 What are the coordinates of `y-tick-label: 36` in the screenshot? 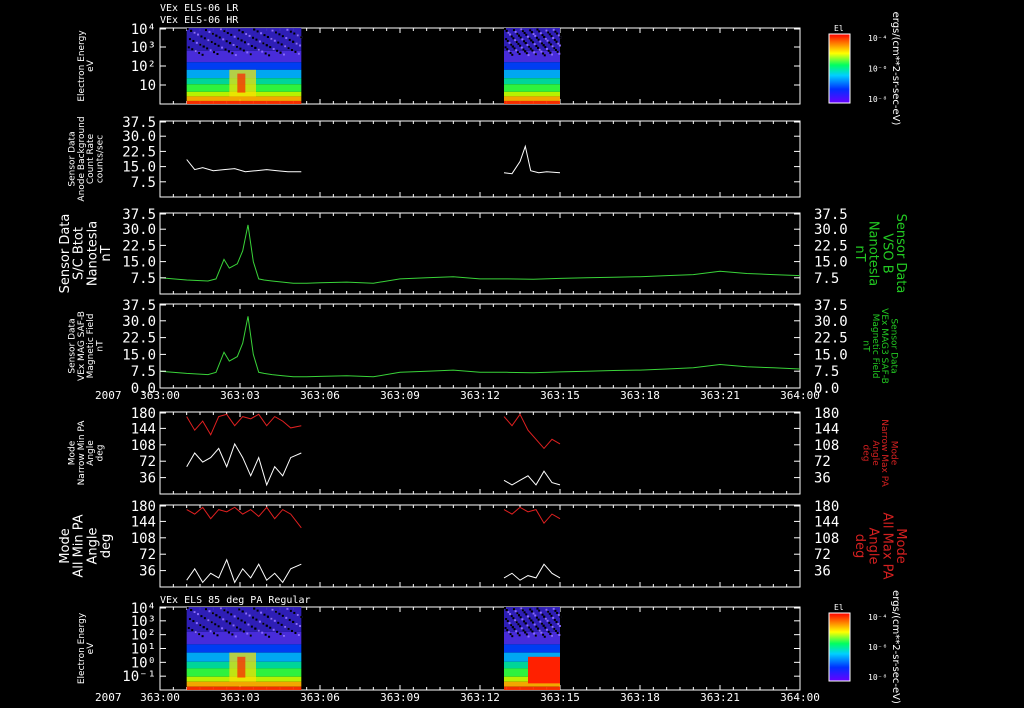 It's located at (147, 479).